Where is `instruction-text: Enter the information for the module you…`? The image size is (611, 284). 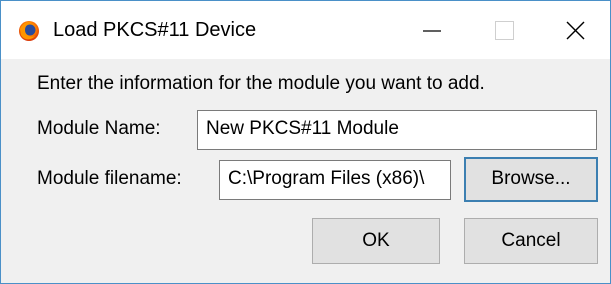
instruction-text: Enter the information for the module you… is located at coordinates (261, 83).